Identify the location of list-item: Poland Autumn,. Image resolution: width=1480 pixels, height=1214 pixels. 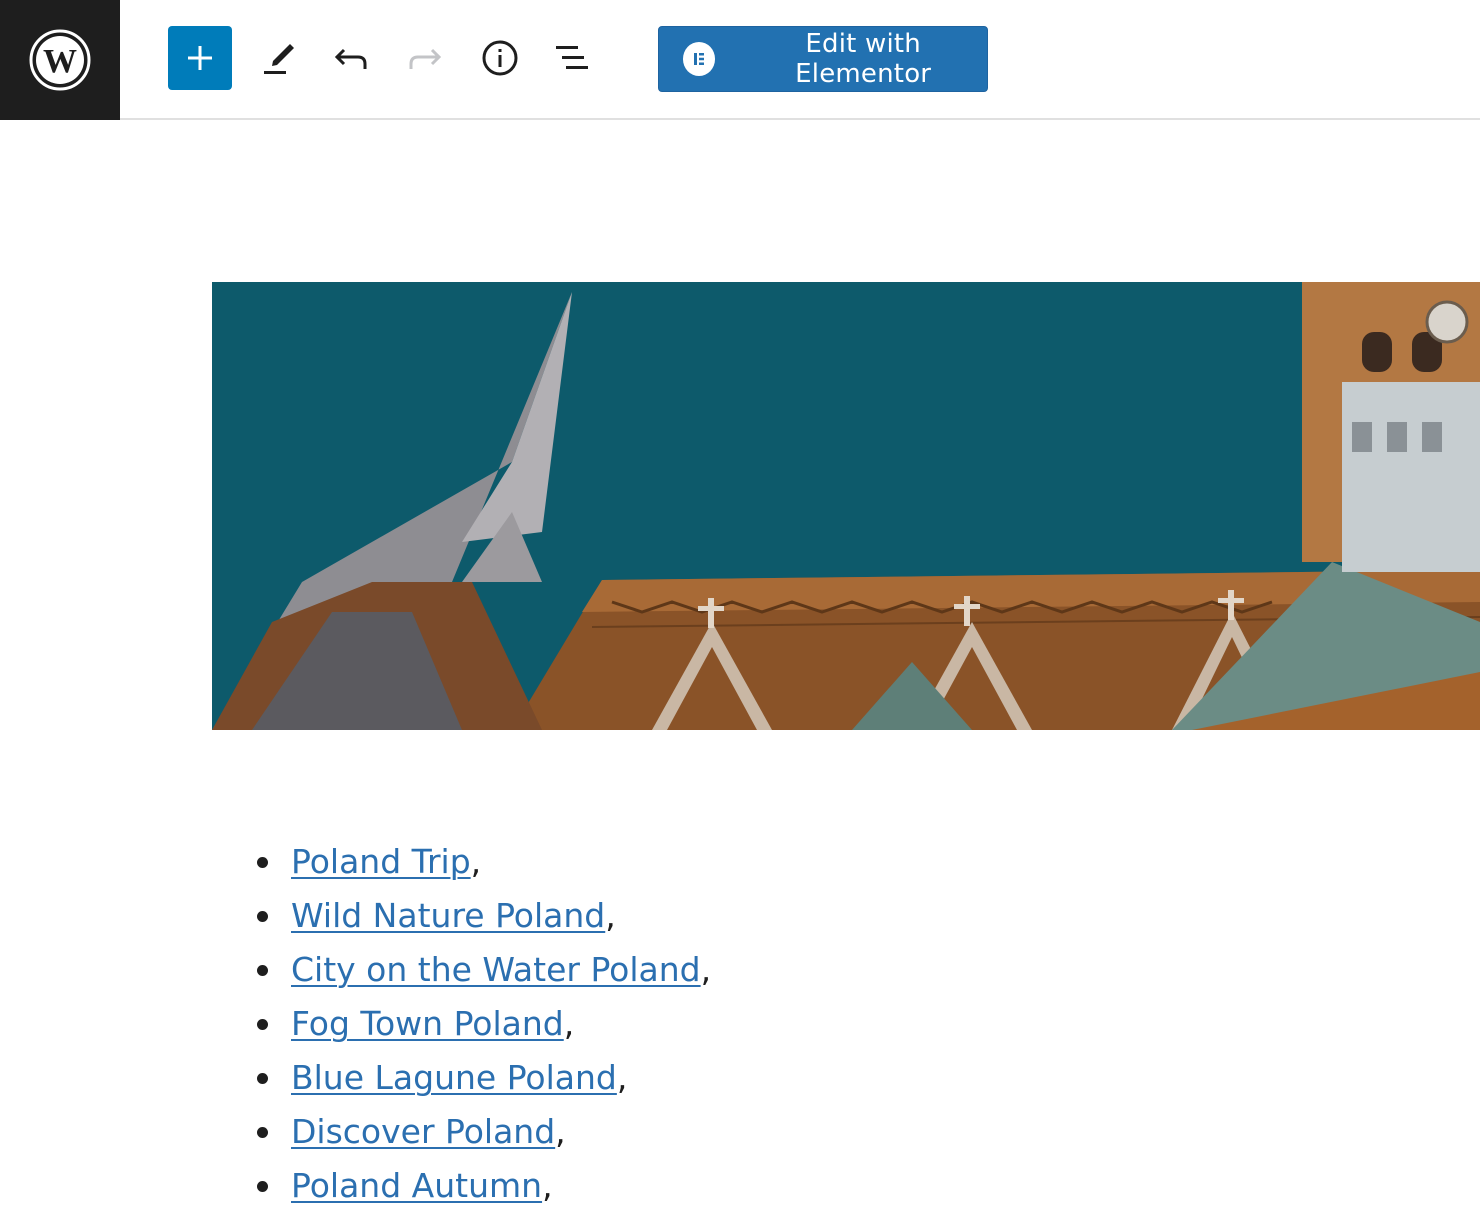
(480, 1186).